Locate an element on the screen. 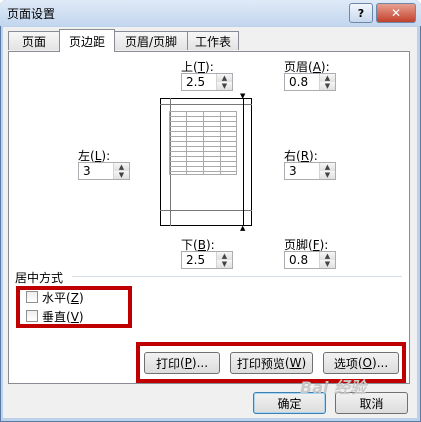  bottom-margin-value: 2.5 is located at coordinates (196, 260).